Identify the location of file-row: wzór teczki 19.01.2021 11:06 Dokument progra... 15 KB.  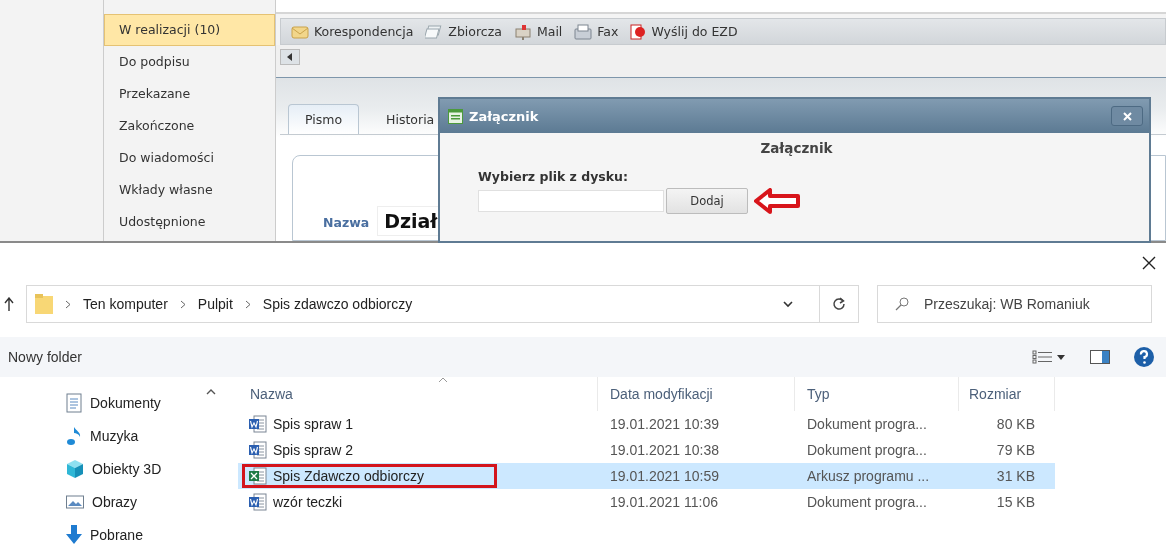
(646, 502).